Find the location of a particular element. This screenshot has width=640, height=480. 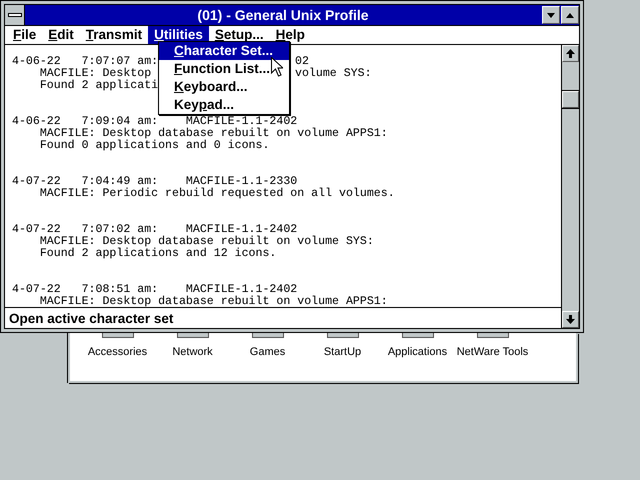

maximize-button is located at coordinates (570, 15).